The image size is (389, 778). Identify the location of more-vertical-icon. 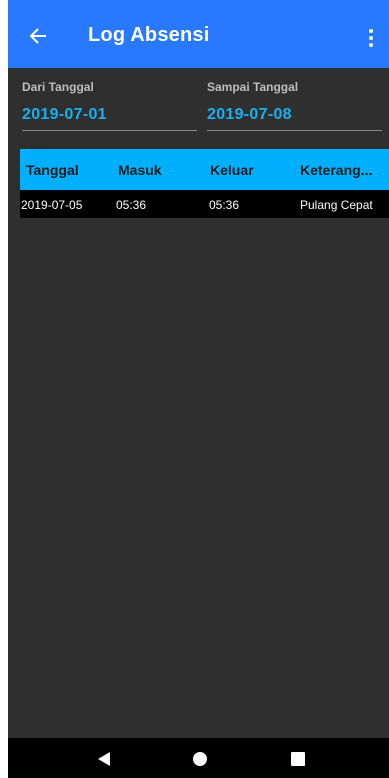
(371, 31).